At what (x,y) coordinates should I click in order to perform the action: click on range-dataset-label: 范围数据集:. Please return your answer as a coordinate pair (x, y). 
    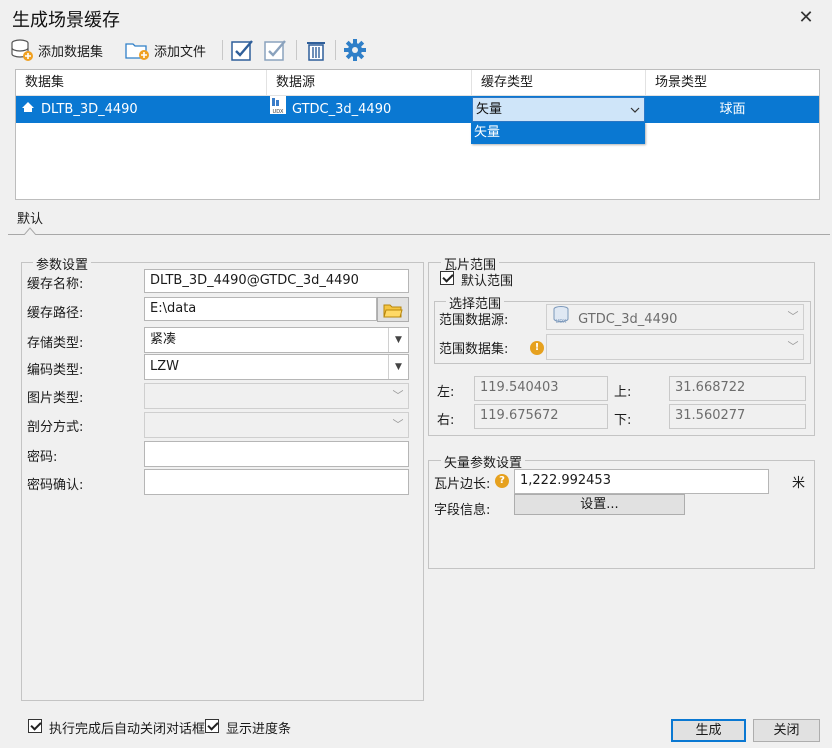
    Looking at the image, I should click on (474, 349).